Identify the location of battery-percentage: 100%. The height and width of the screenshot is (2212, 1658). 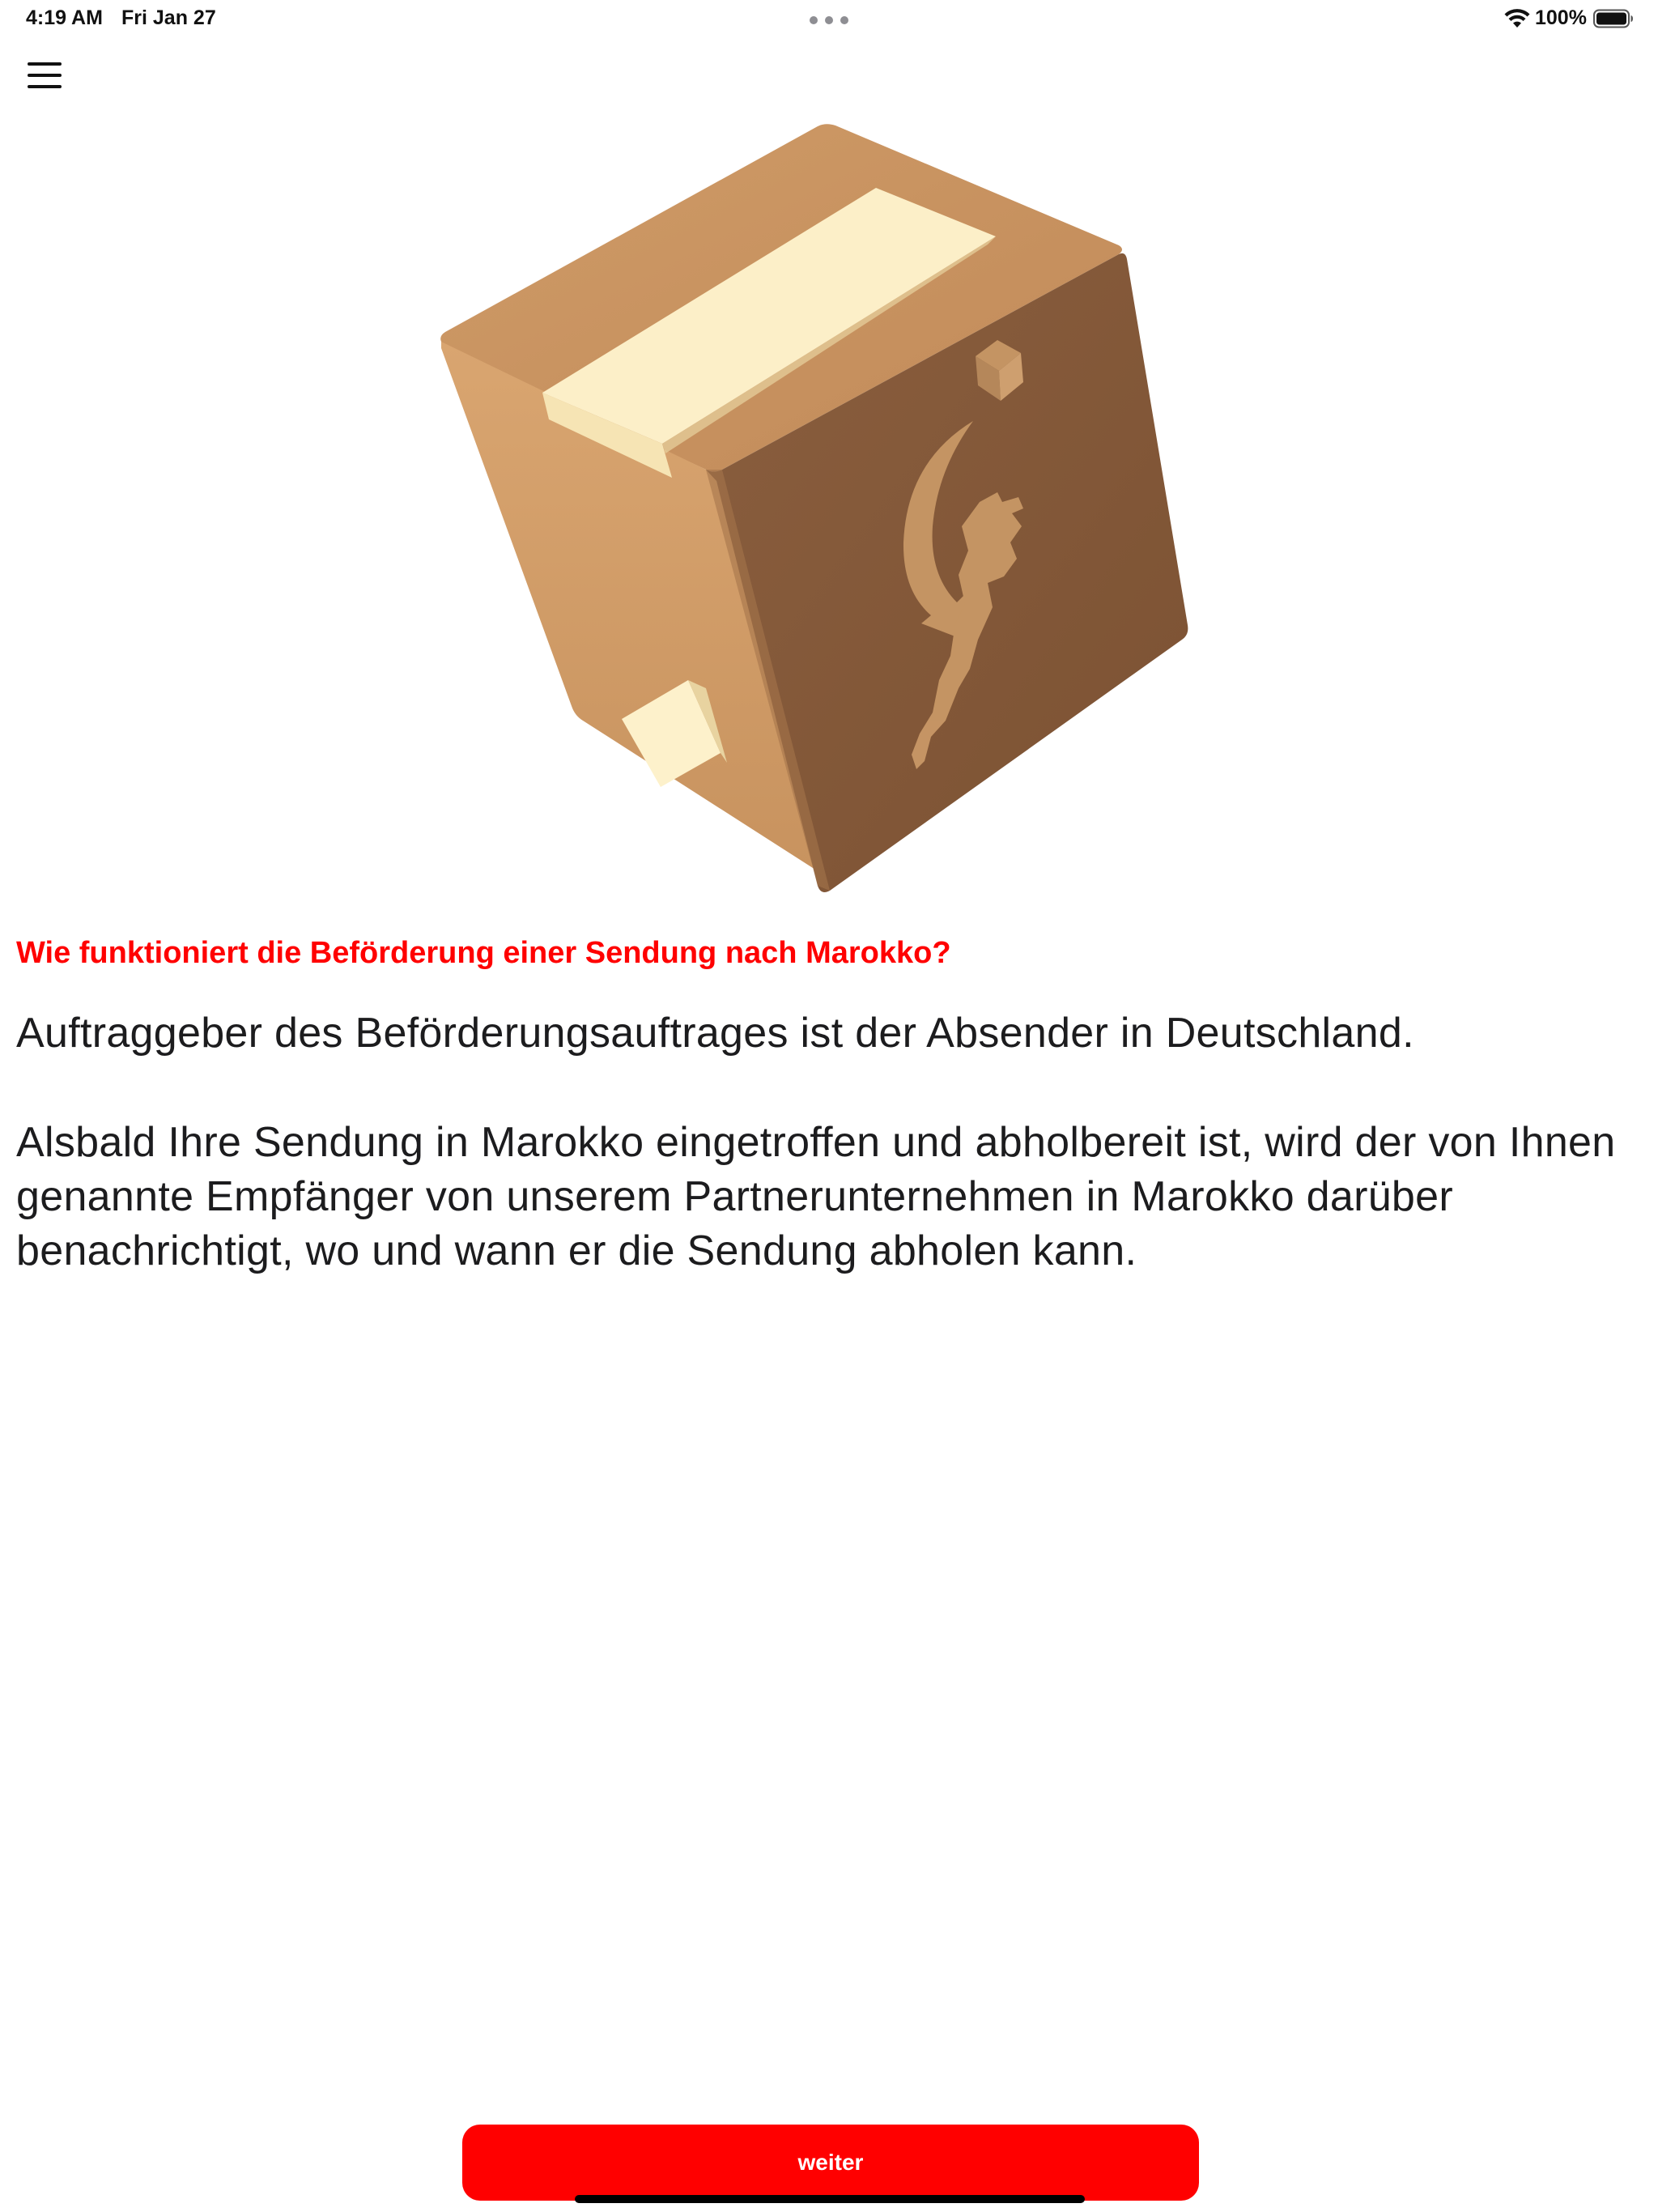
(1561, 18).